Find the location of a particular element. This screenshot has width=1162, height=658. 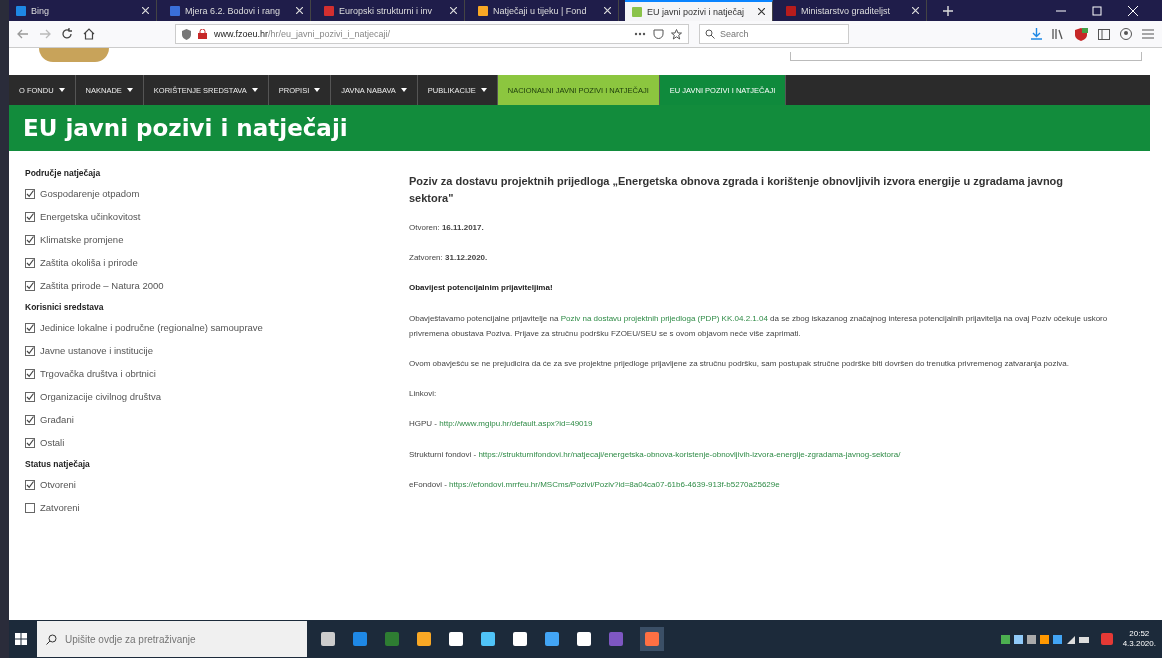

page-title: EU javni pozivi i natječaji is located at coordinates (185, 128).